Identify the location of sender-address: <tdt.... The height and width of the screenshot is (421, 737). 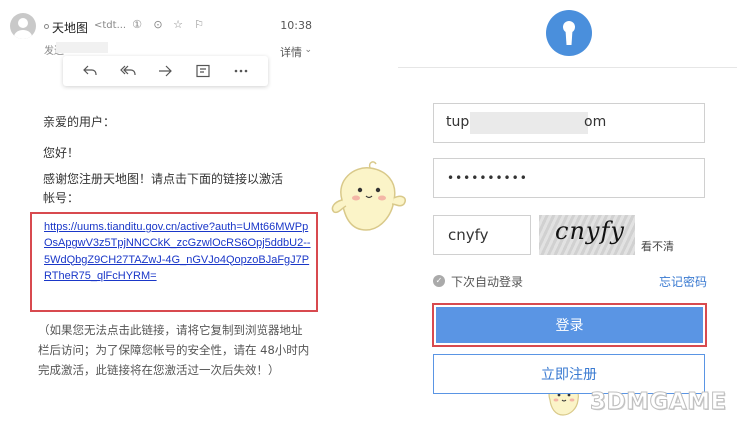
(110, 25).